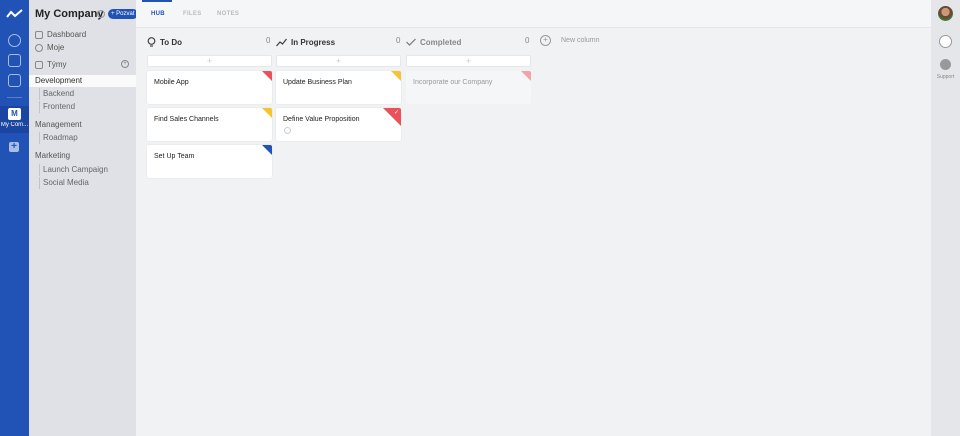 The height and width of the screenshot is (436, 960). What do you see at coordinates (186, 119) in the screenshot?
I see `card-title: Find Sales Channels` at bounding box center [186, 119].